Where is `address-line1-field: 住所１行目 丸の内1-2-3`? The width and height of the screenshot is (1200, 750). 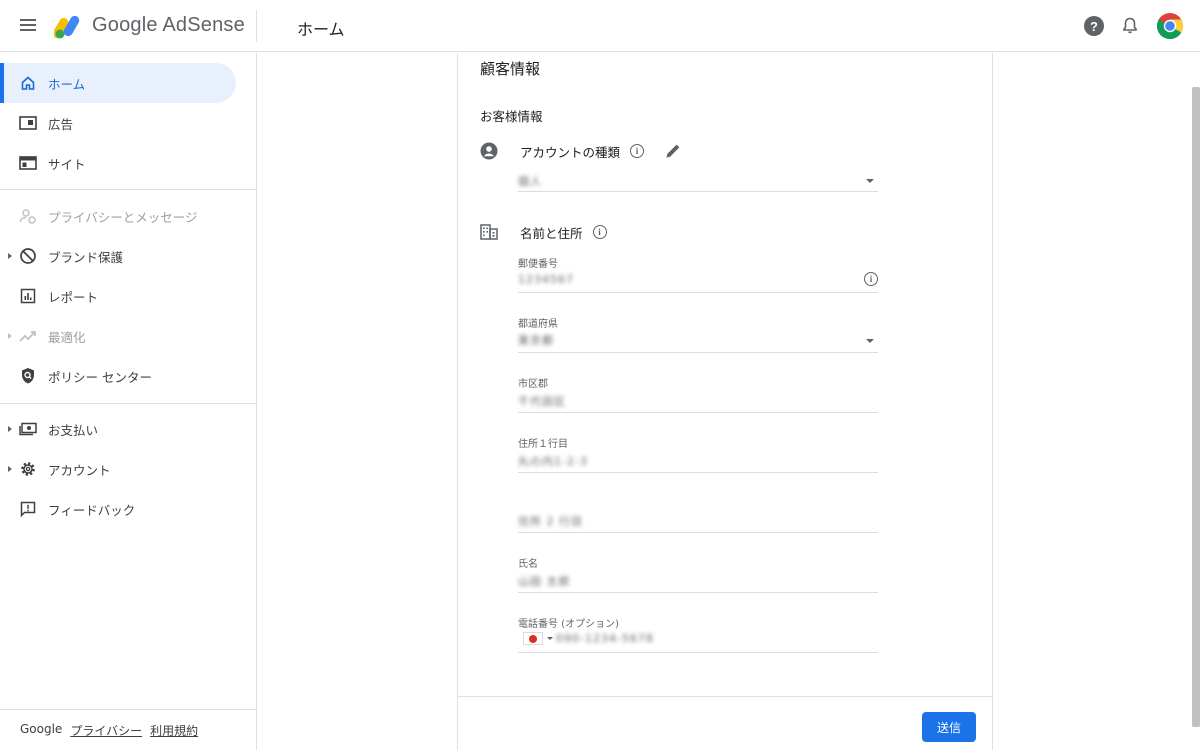
address-line1-field: 住所１行目 丸の内1-2-3 is located at coordinates (698, 454).